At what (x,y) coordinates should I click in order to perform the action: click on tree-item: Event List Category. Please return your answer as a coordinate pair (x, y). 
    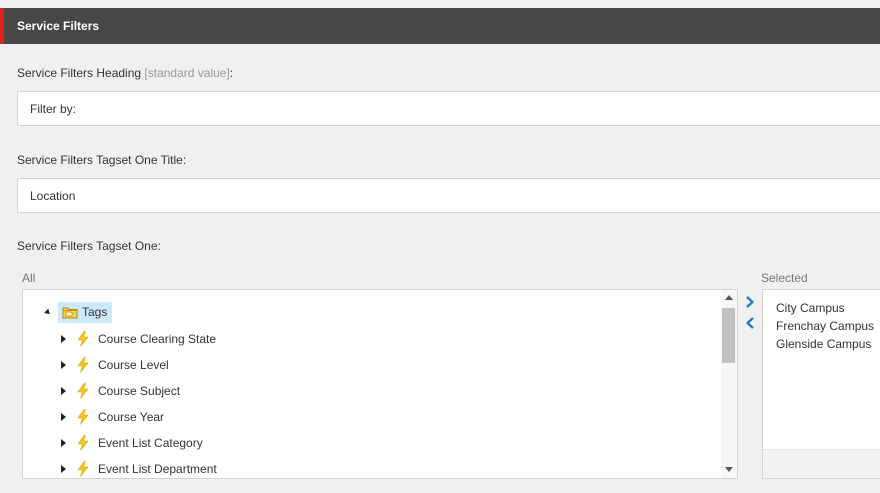
    Looking at the image, I should click on (132, 443).